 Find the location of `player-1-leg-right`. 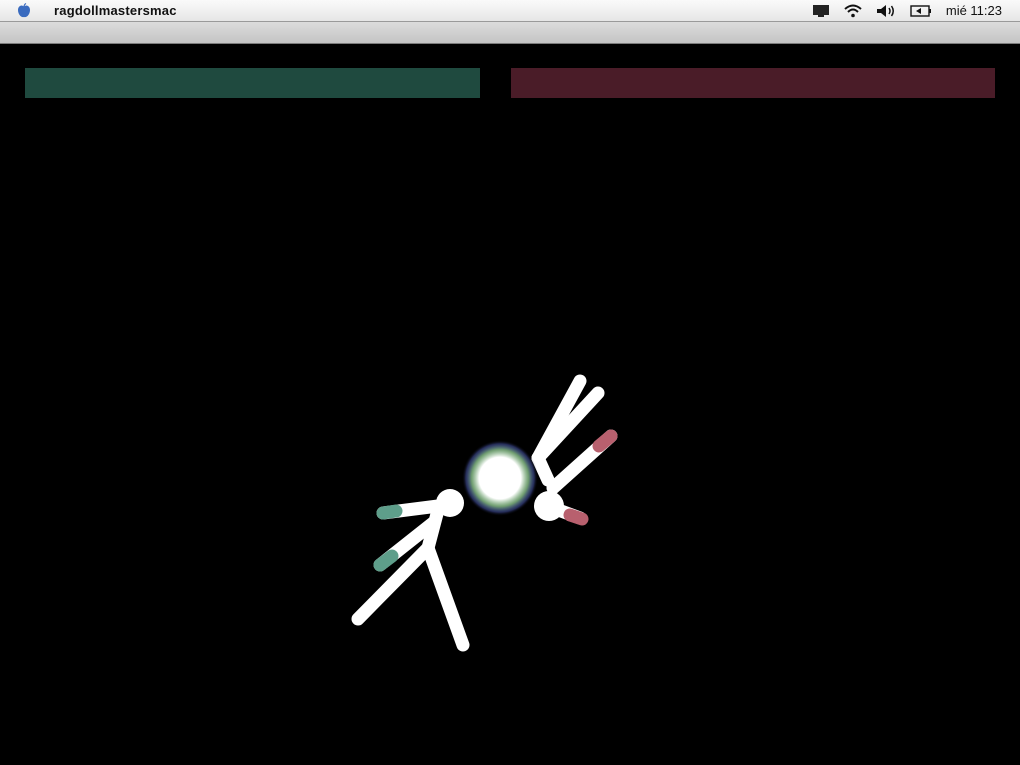

player-1-leg-right is located at coordinates (445, 596).